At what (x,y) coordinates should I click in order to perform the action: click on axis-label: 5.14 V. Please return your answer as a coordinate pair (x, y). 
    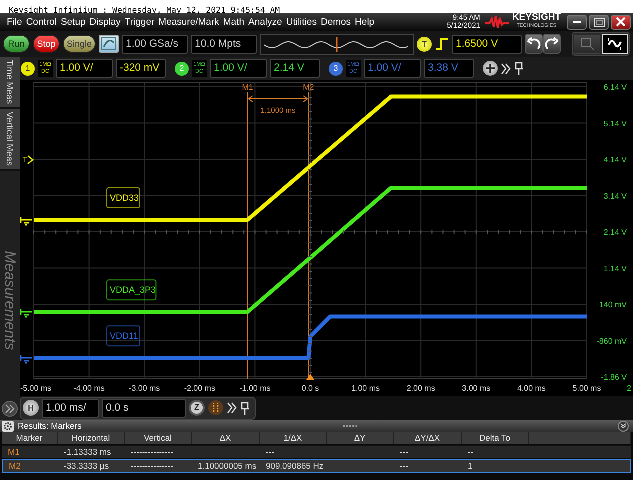
    Looking at the image, I should click on (615, 123).